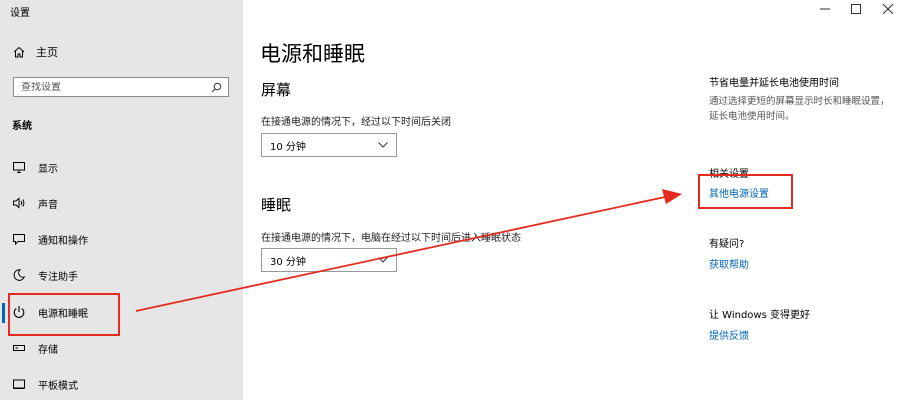 The width and height of the screenshot is (905, 400). I want to click on search-box, so click(121, 87).